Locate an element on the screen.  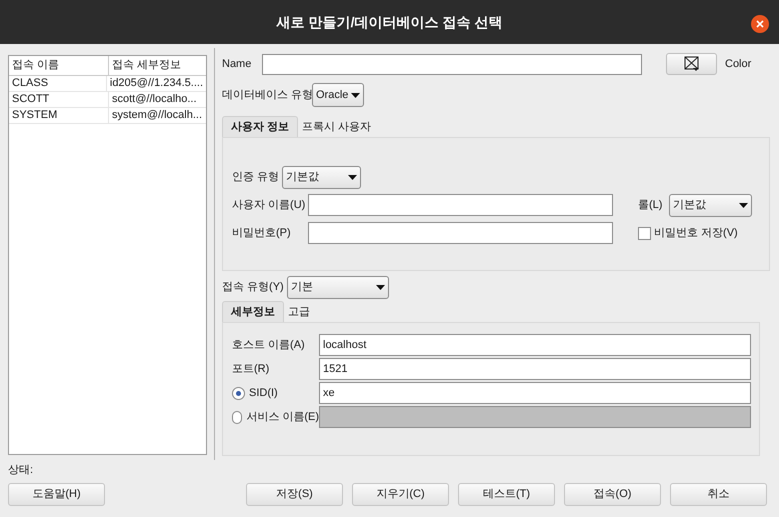
table-cell: SYSTEM is located at coordinates (59, 115).